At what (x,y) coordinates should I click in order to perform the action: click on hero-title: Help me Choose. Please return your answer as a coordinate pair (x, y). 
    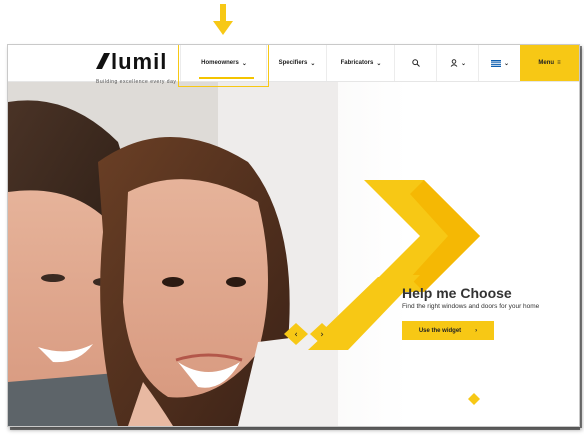
    Looking at the image, I should click on (457, 293).